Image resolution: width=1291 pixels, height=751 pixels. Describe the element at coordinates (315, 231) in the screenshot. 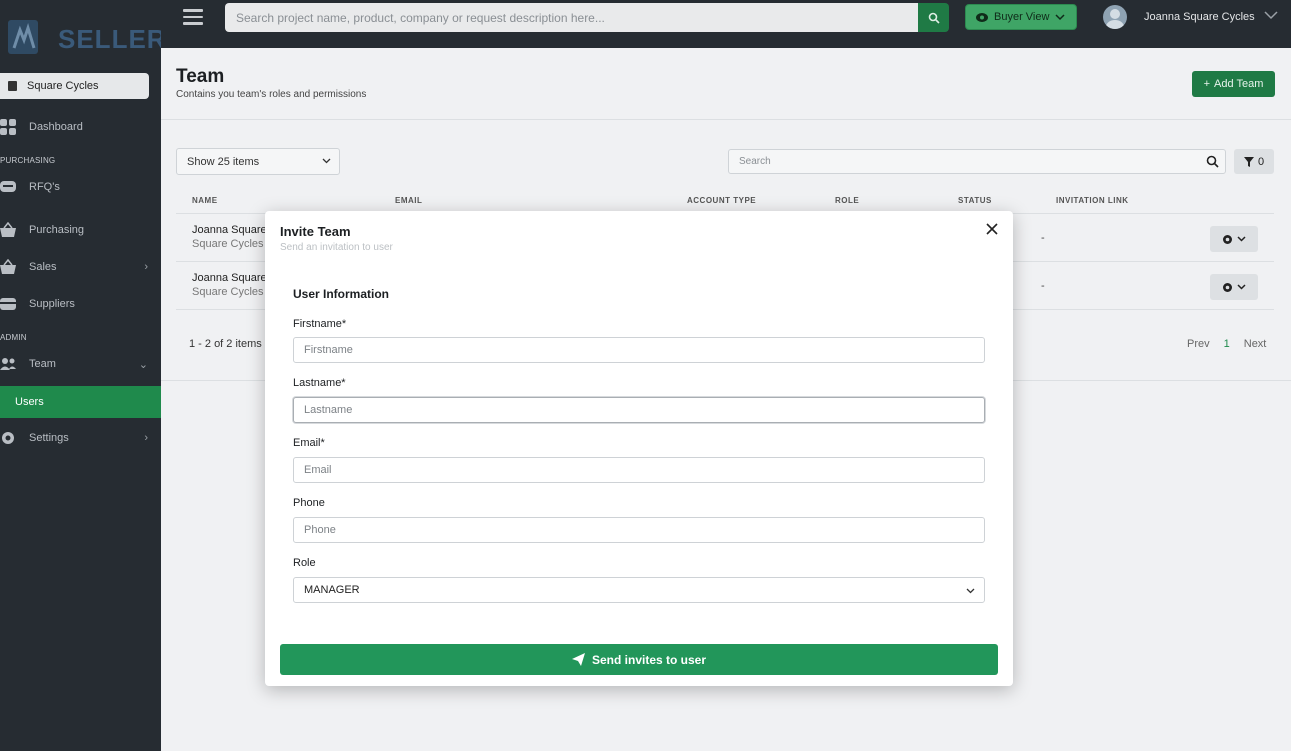

I see `modal-title: Invite Team` at that location.